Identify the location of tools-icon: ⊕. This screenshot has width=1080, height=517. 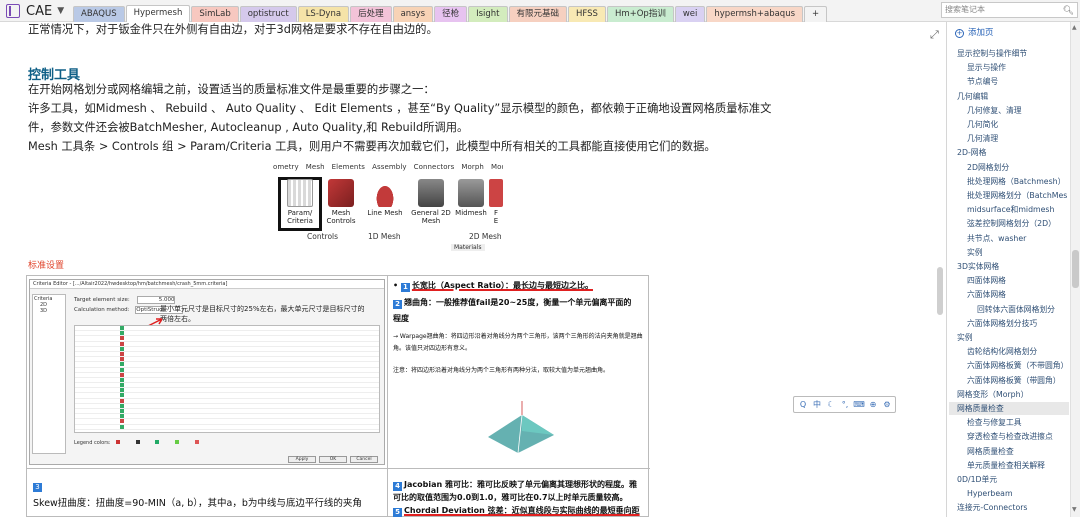
(873, 404).